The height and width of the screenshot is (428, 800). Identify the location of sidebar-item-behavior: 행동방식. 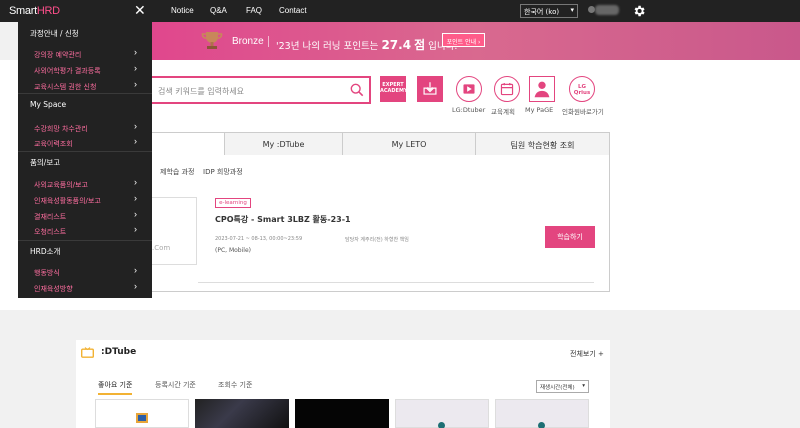
(47, 273).